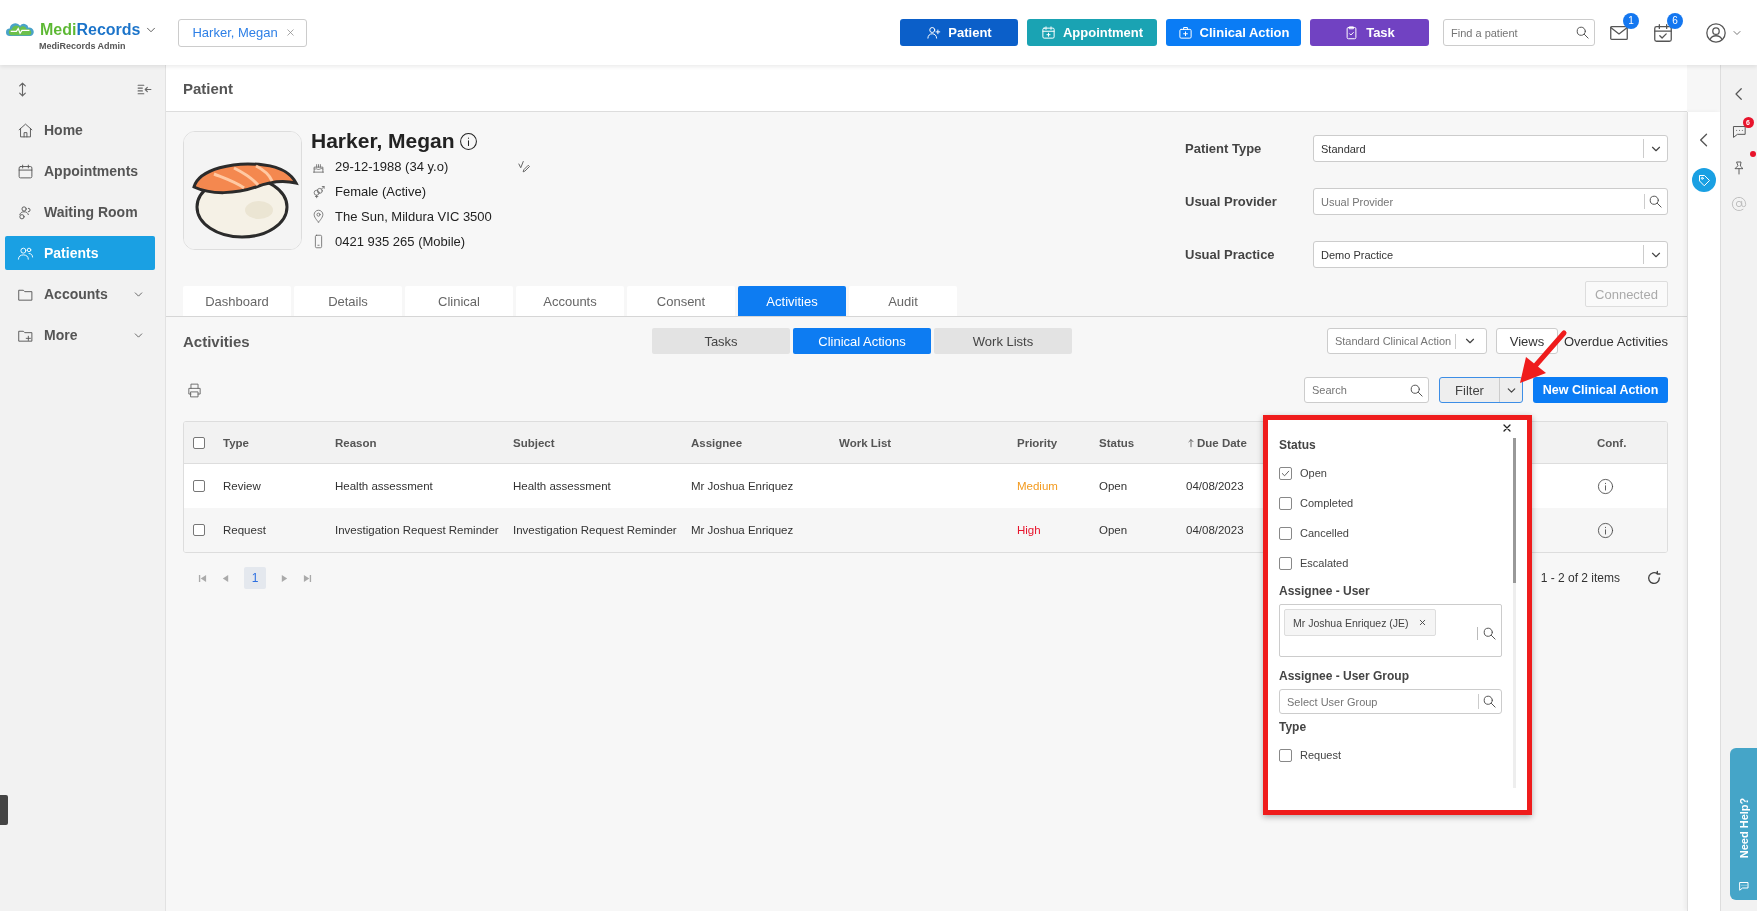 This screenshot has height=911, width=1757. Describe the element at coordinates (1704, 180) in the screenshot. I see `tag-button` at that location.